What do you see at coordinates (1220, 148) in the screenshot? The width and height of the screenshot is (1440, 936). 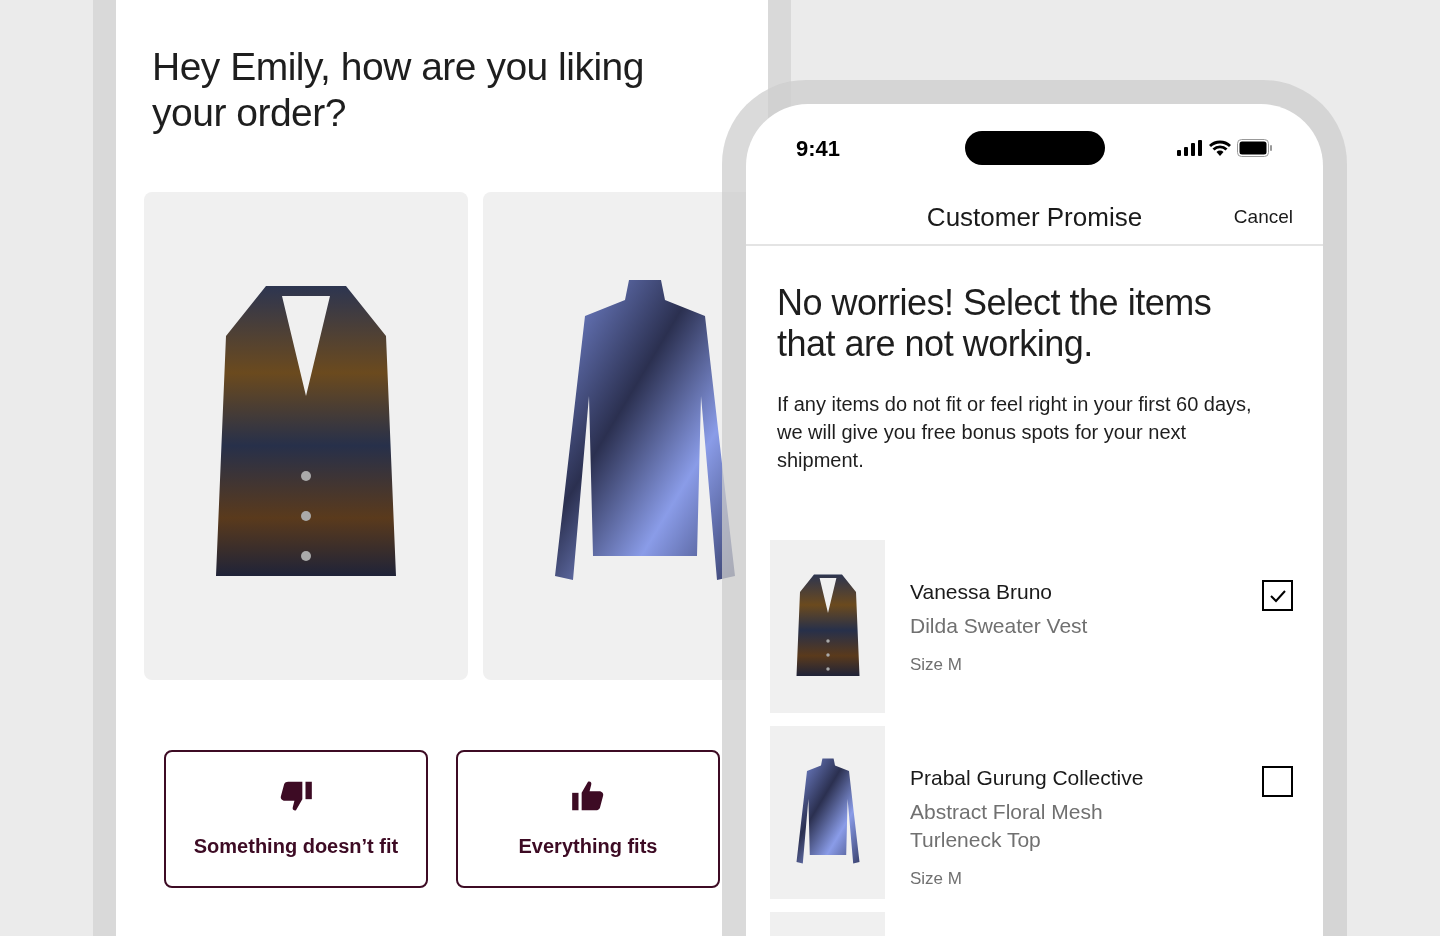 I see `wifi-icon` at bounding box center [1220, 148].